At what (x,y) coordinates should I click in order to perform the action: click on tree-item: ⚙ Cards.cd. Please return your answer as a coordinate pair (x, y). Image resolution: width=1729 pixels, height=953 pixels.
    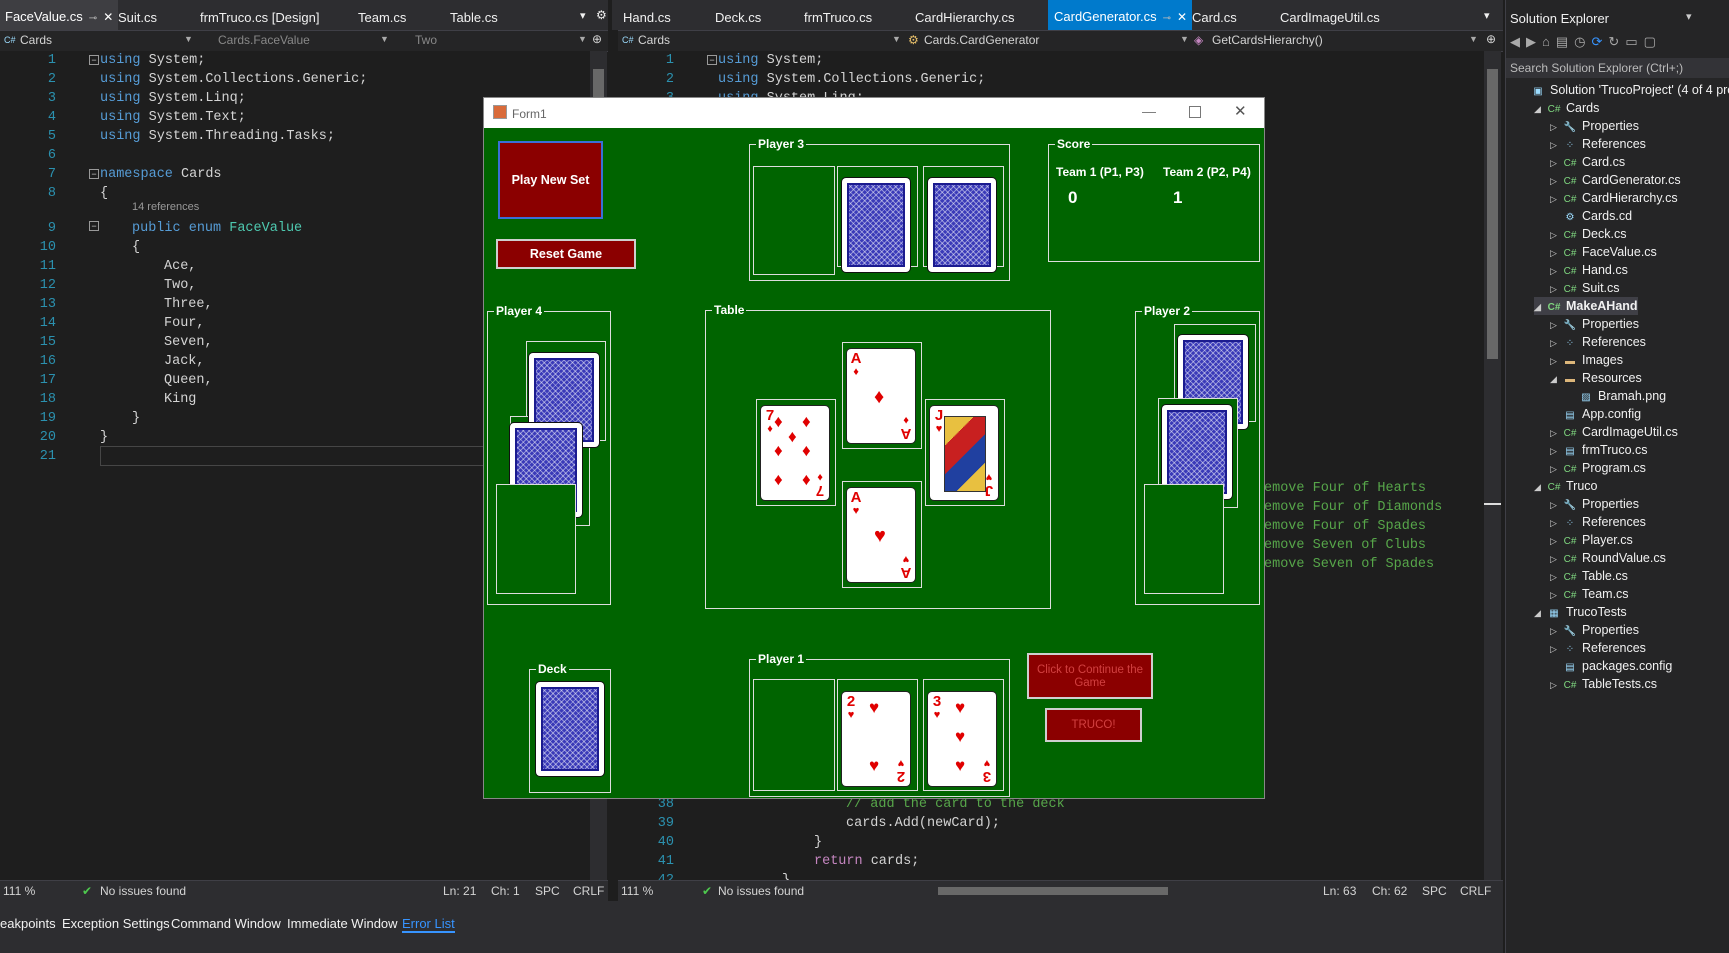
    Looking at the image, I should click on (1591, 216).